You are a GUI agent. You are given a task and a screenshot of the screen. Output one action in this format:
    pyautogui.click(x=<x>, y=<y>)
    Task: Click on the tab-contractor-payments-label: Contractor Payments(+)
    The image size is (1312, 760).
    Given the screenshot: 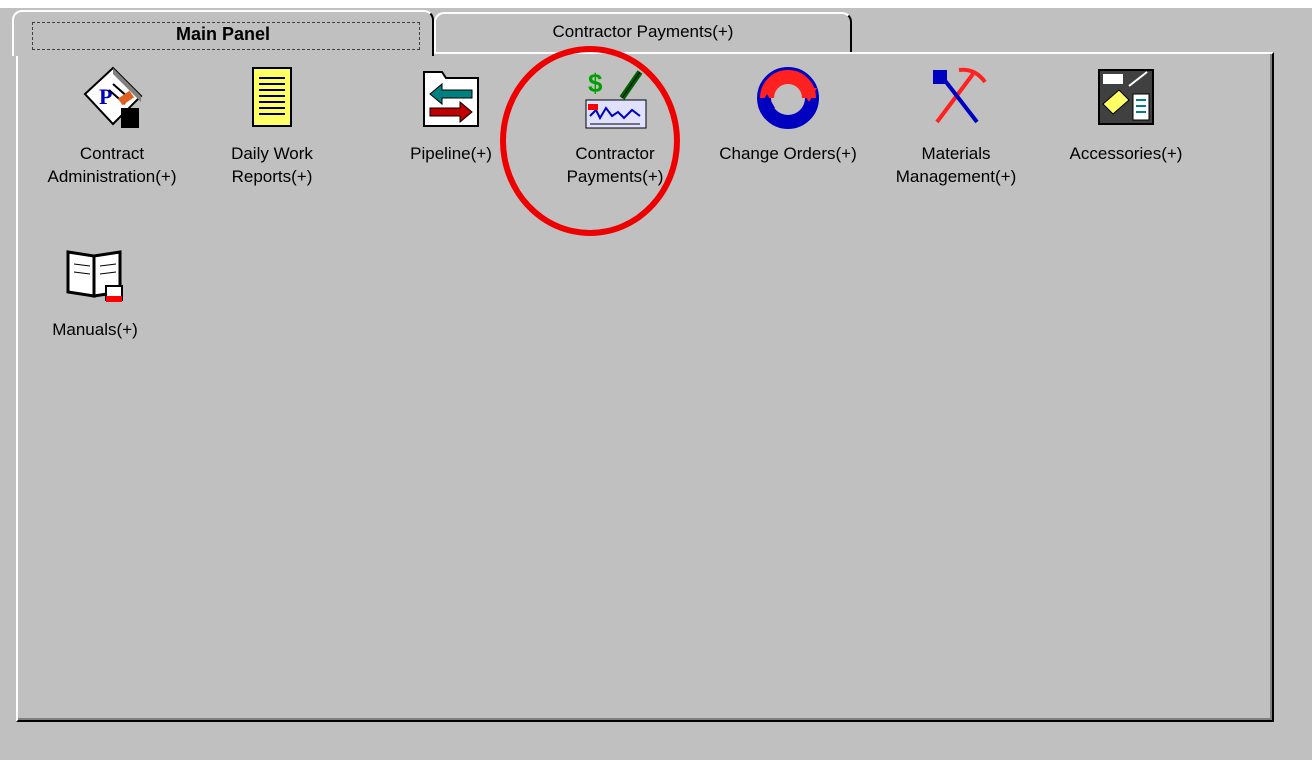 What is the action you would take?
    pyautogui.click(x=643, y=31)
    